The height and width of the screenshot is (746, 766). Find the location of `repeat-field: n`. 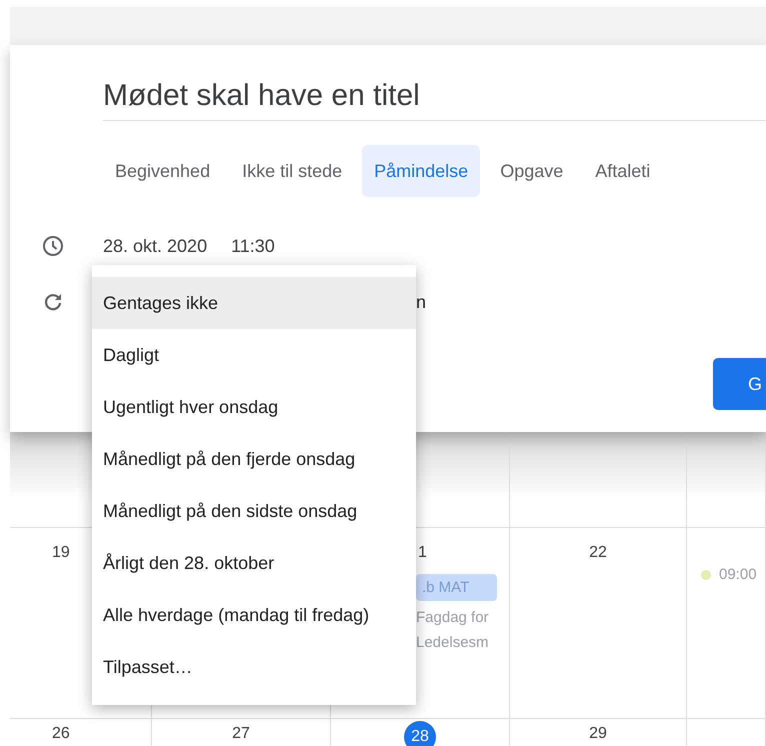

repeat-field: n is located at coordinates (421, 302).